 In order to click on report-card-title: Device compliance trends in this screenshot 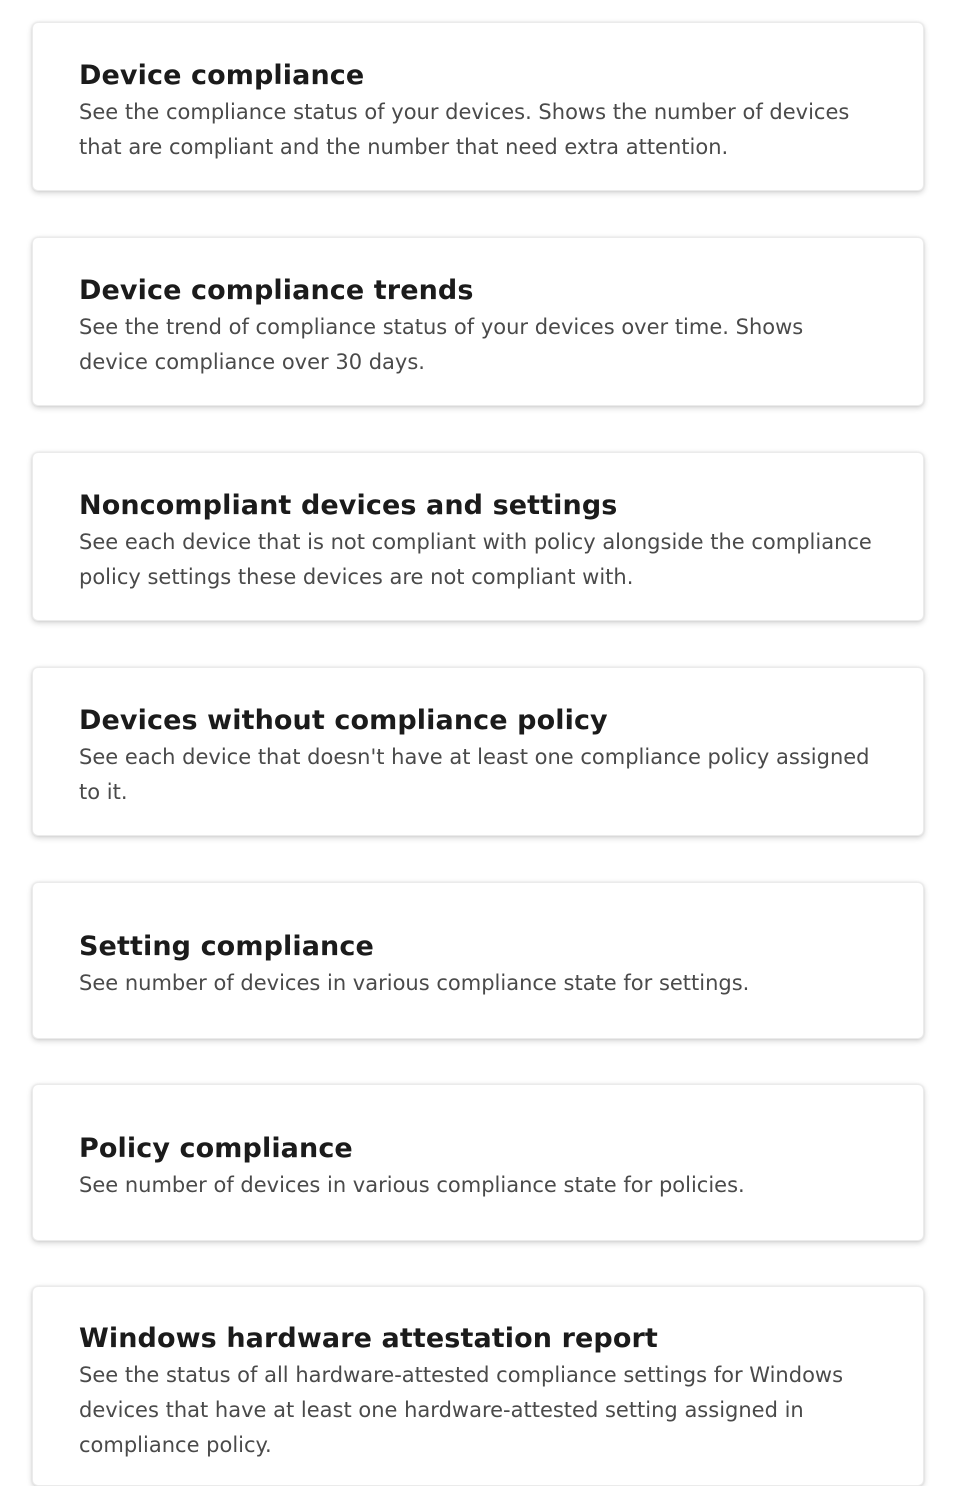, I will do `click(276, 290)`.